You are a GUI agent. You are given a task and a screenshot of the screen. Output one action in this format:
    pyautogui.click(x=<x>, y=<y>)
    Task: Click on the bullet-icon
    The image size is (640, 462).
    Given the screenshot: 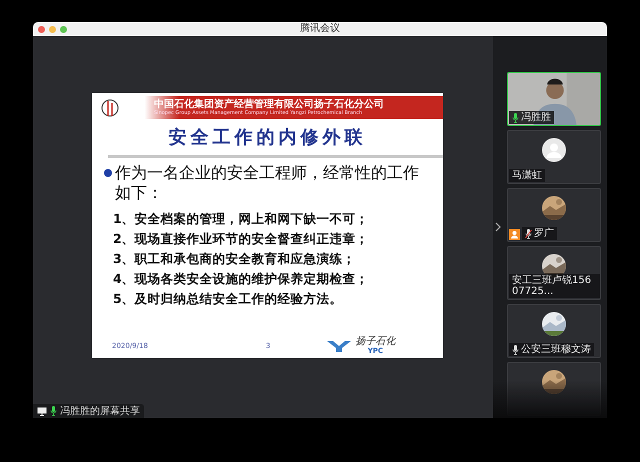 What is the action you would take?
    pyautogui.click(x=108, y=173)
    